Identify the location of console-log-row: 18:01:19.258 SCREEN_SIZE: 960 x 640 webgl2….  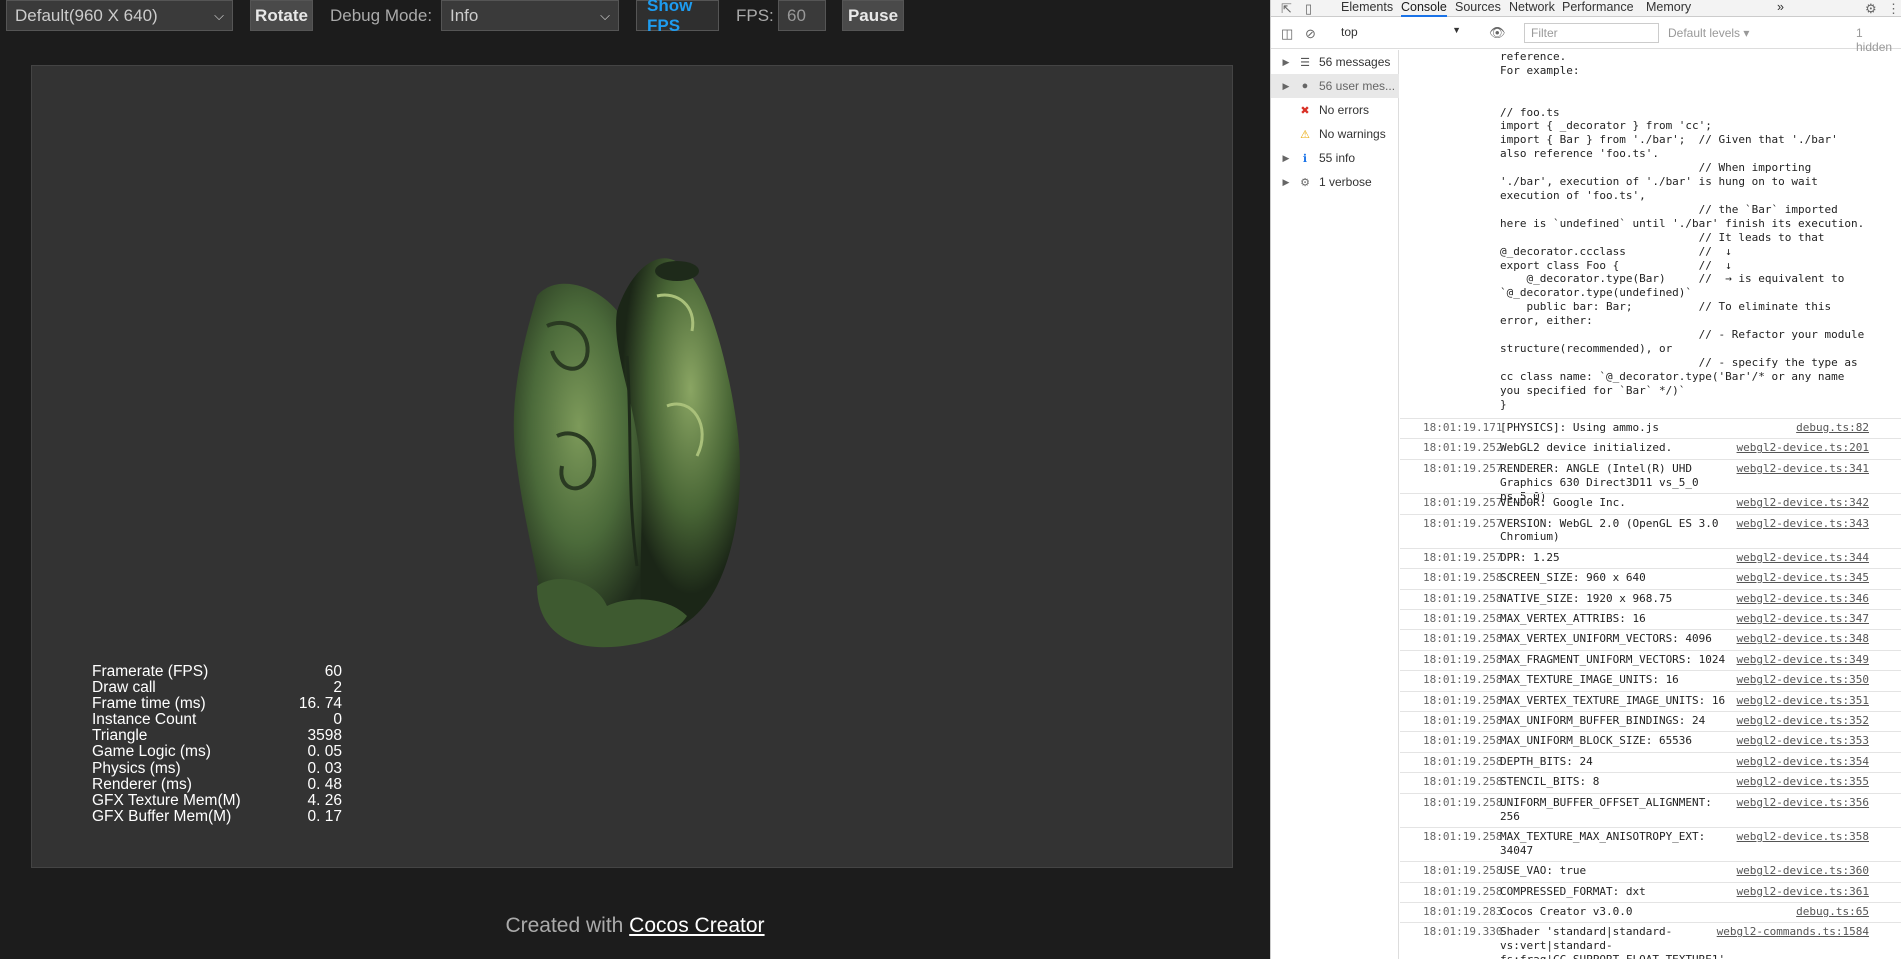
(1650, 578).